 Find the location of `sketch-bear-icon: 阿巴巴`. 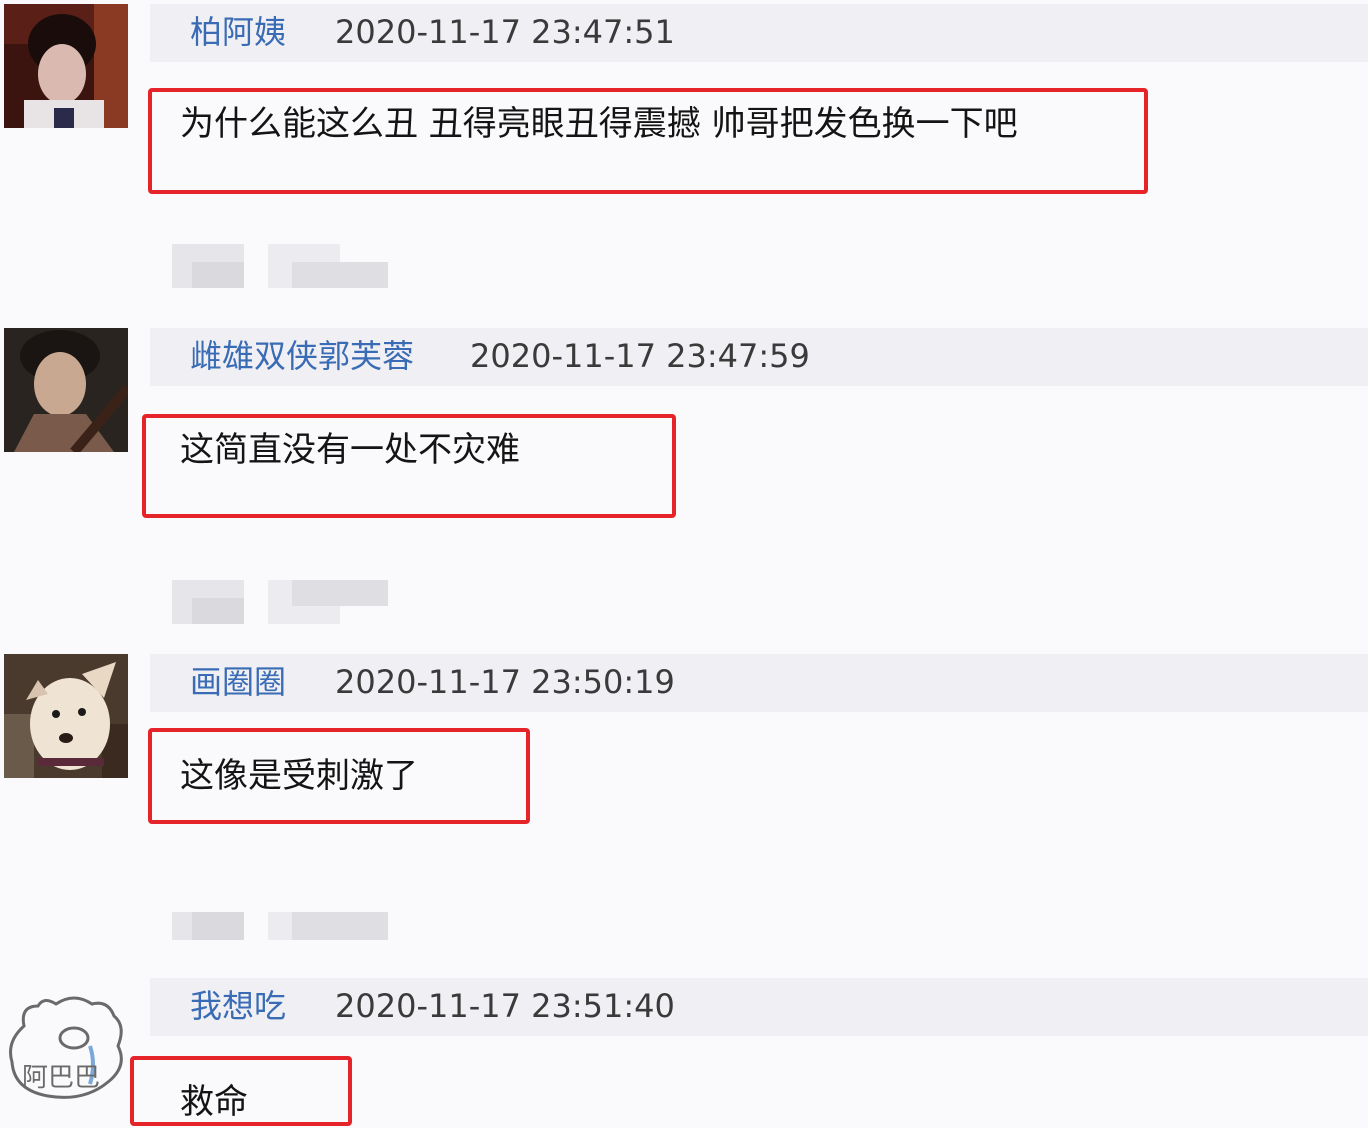

sketch-bear-icon: 阿巴巴 is located at coordinates (66, 1048).